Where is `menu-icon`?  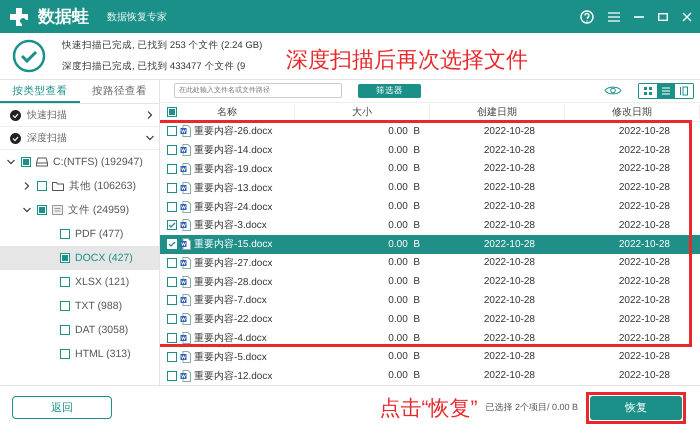
menu-icon is located at coordinates (614, 17).